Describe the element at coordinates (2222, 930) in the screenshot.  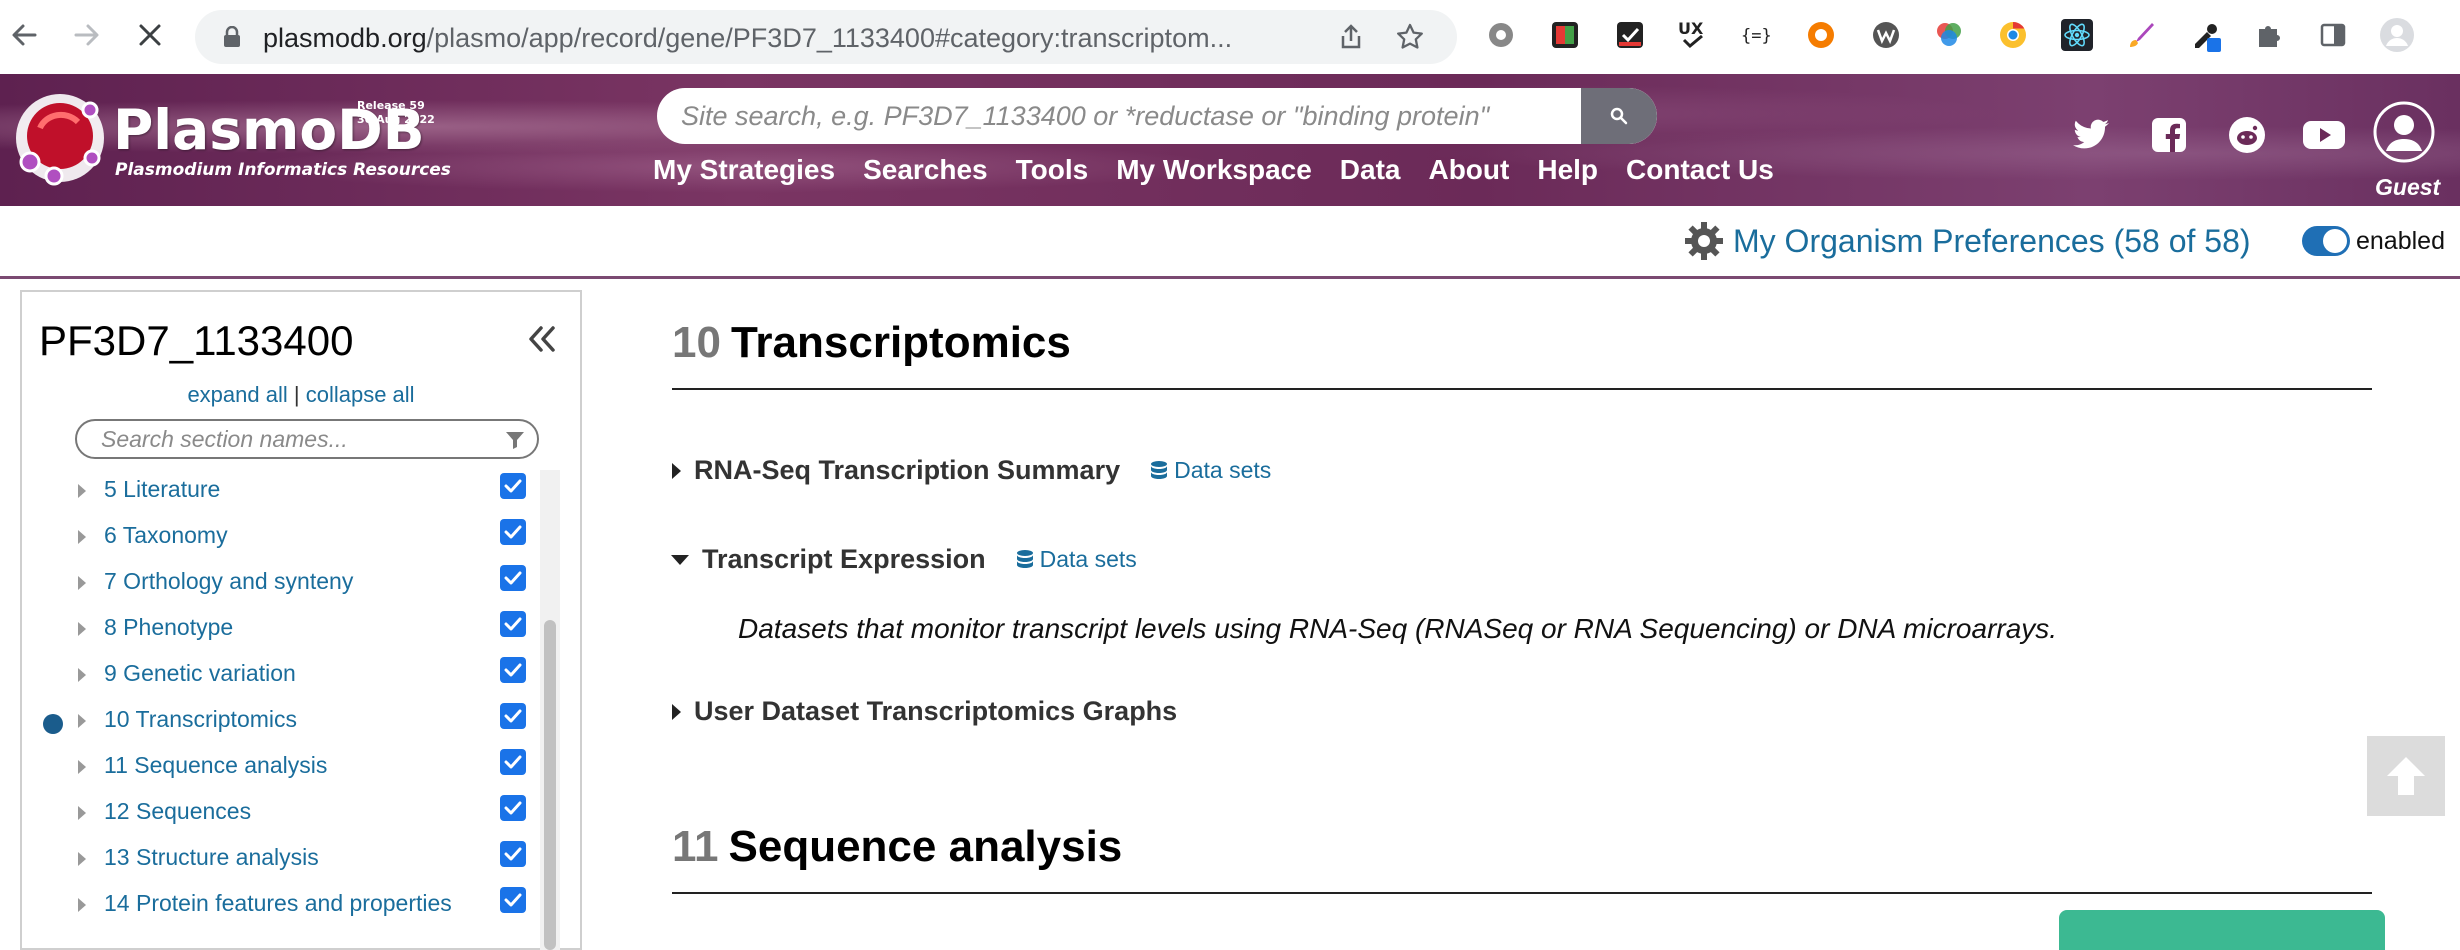
I see `green-action-button` at that location.